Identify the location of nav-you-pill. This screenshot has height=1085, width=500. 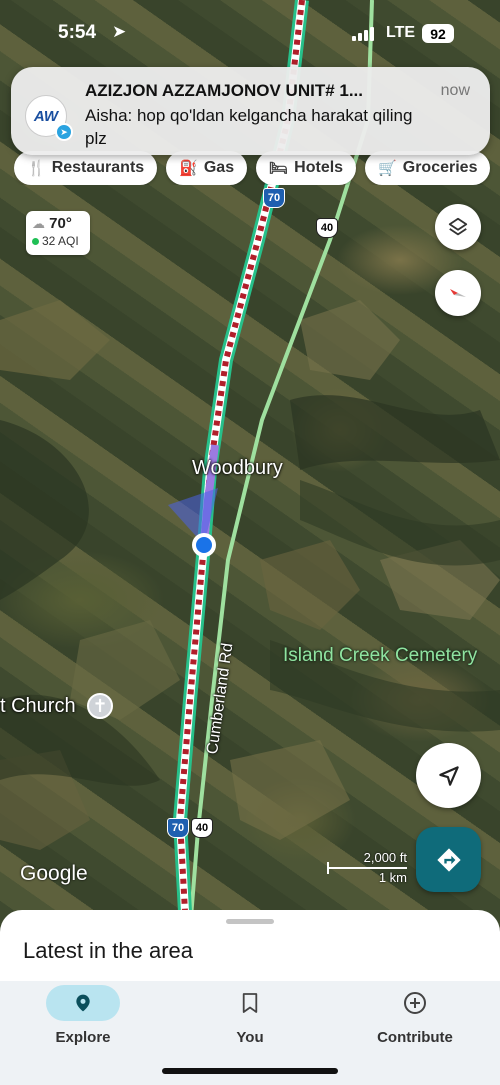
(250, 1003).